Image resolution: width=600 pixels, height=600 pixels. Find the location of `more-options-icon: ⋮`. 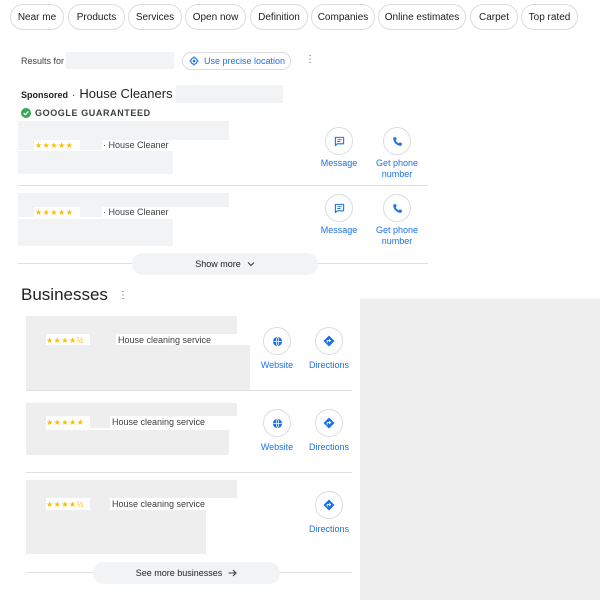

more-options-icon: ⋮ is located at coordinates (310, 60).